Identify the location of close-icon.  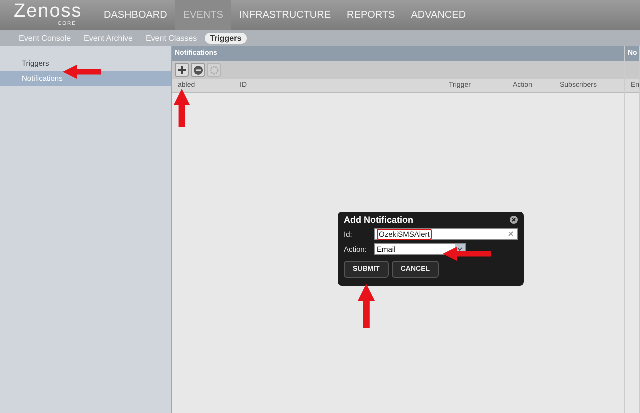
(514, 220).